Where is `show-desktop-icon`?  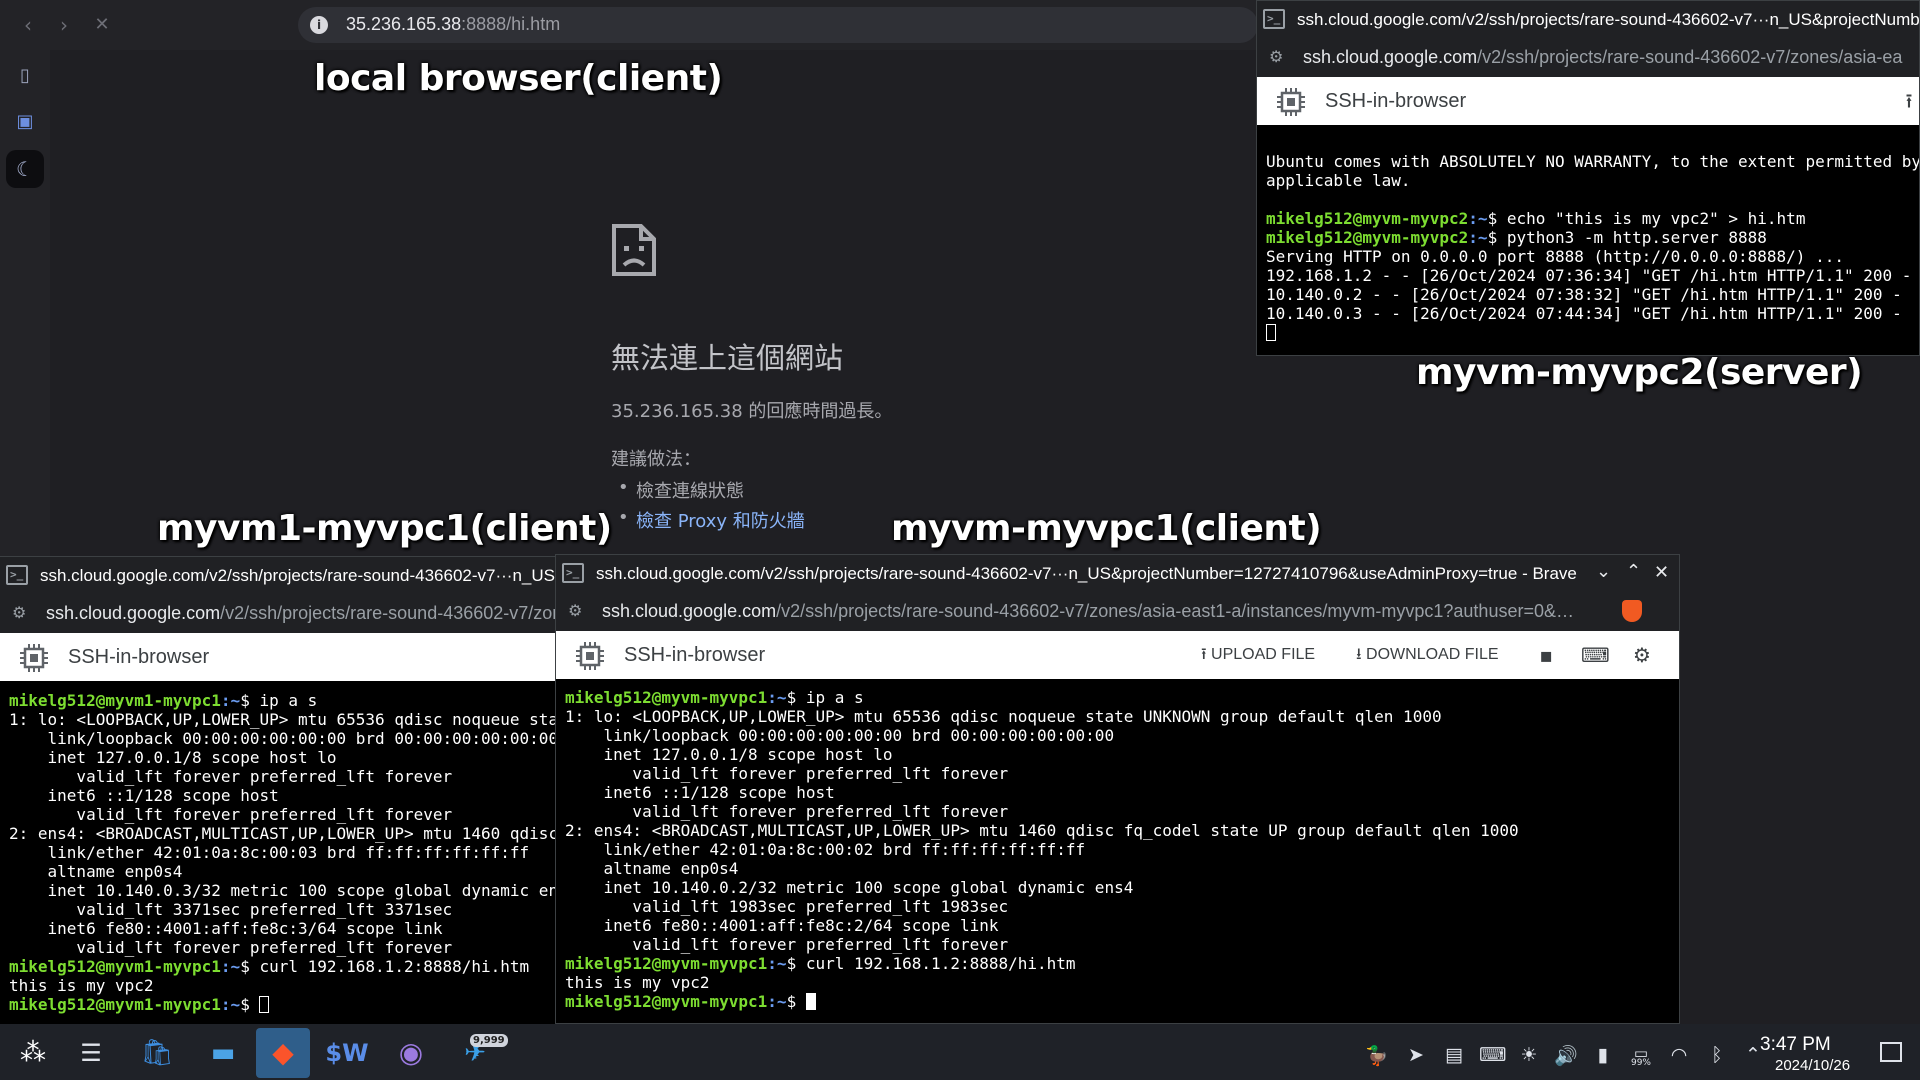
show-desktop-icon is located at coordinates (1891, 1052).